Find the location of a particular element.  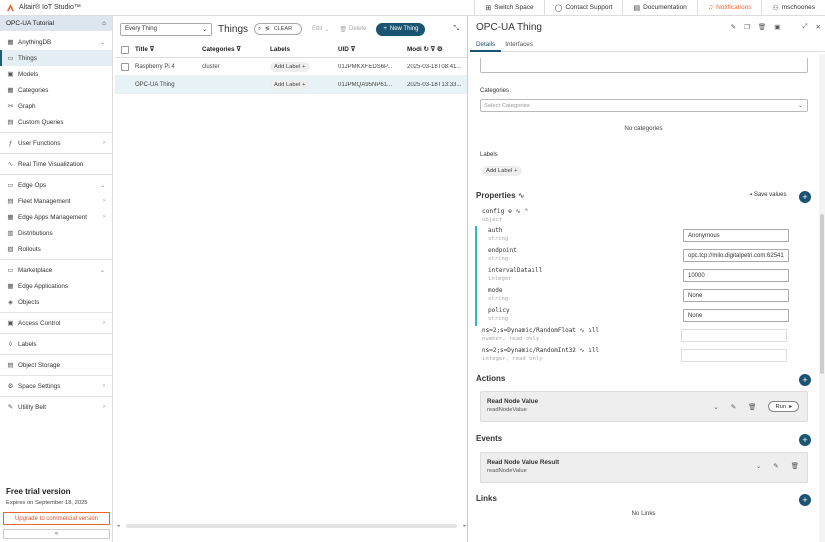

scroll-track is located at coordinates (291, 526).